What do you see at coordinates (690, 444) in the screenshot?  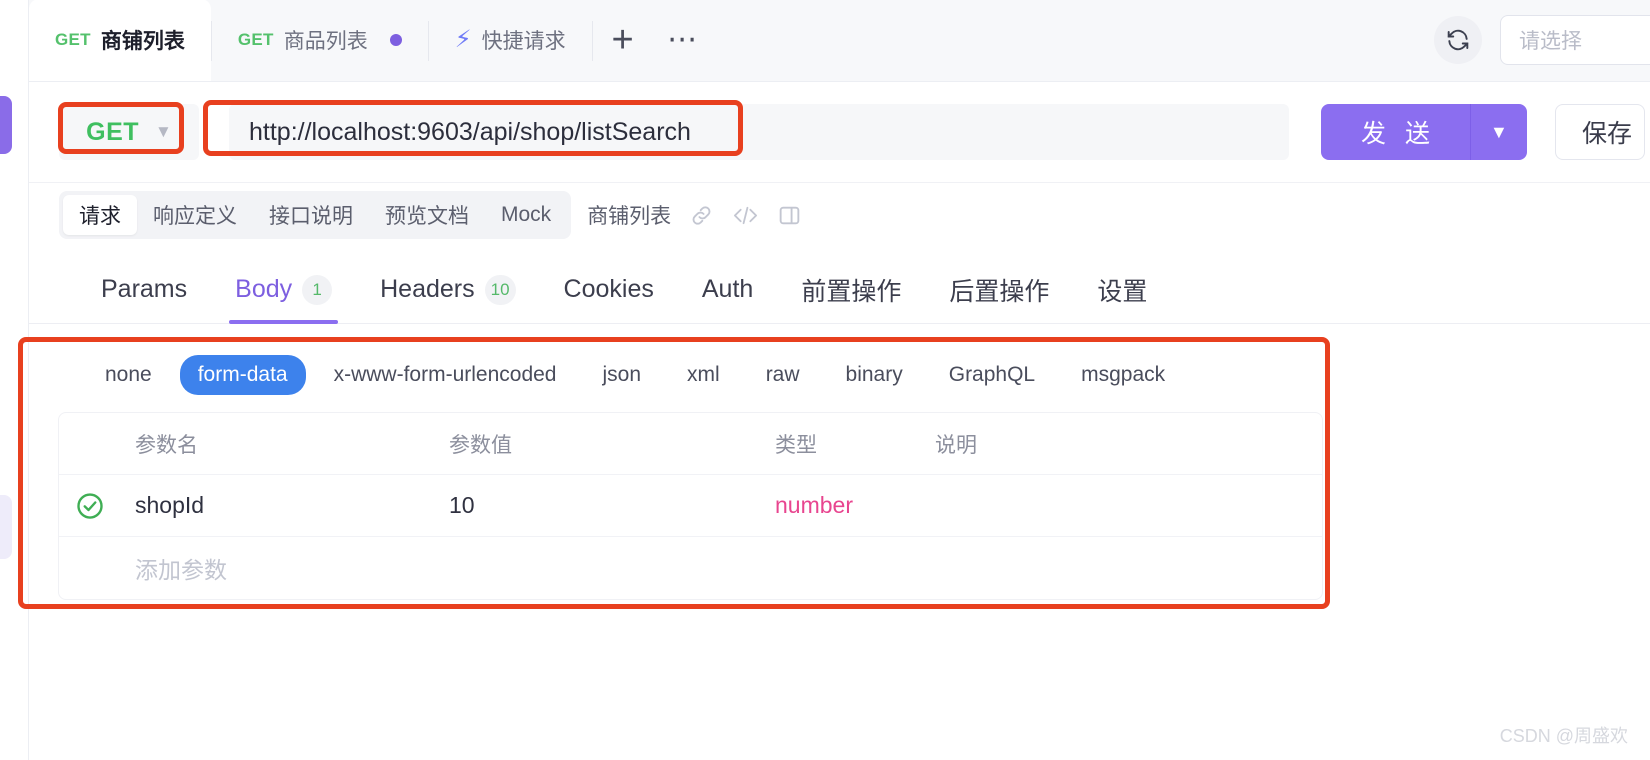 I see `table-header-row: 参数名 参数值 类型 说明` at bounding box center [690, 444].